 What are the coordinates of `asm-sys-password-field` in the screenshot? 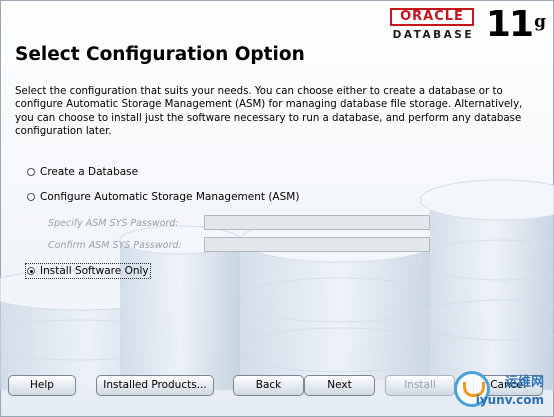 It's located at (317, 222).